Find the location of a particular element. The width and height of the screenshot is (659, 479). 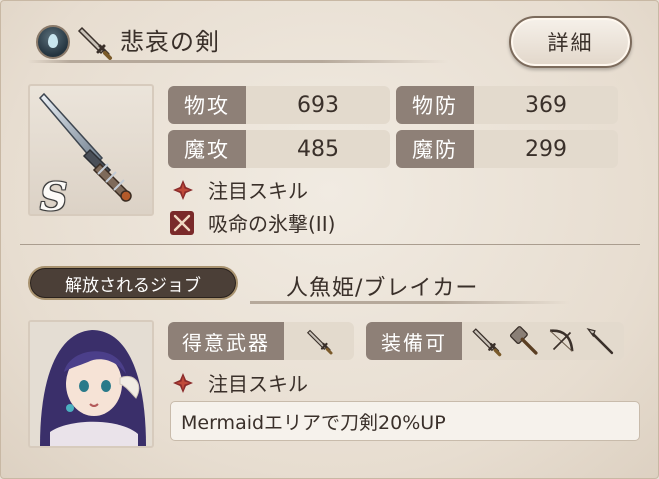

stat-label: 魔攻 is located at coordinates (207, 149).